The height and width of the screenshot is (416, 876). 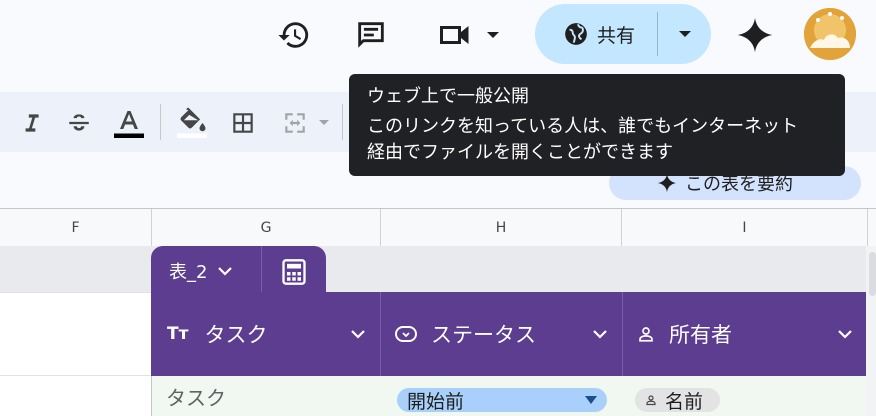 I want to click on tooltip-title: ウェブ上で一般公開, so click(x=448, y=96).